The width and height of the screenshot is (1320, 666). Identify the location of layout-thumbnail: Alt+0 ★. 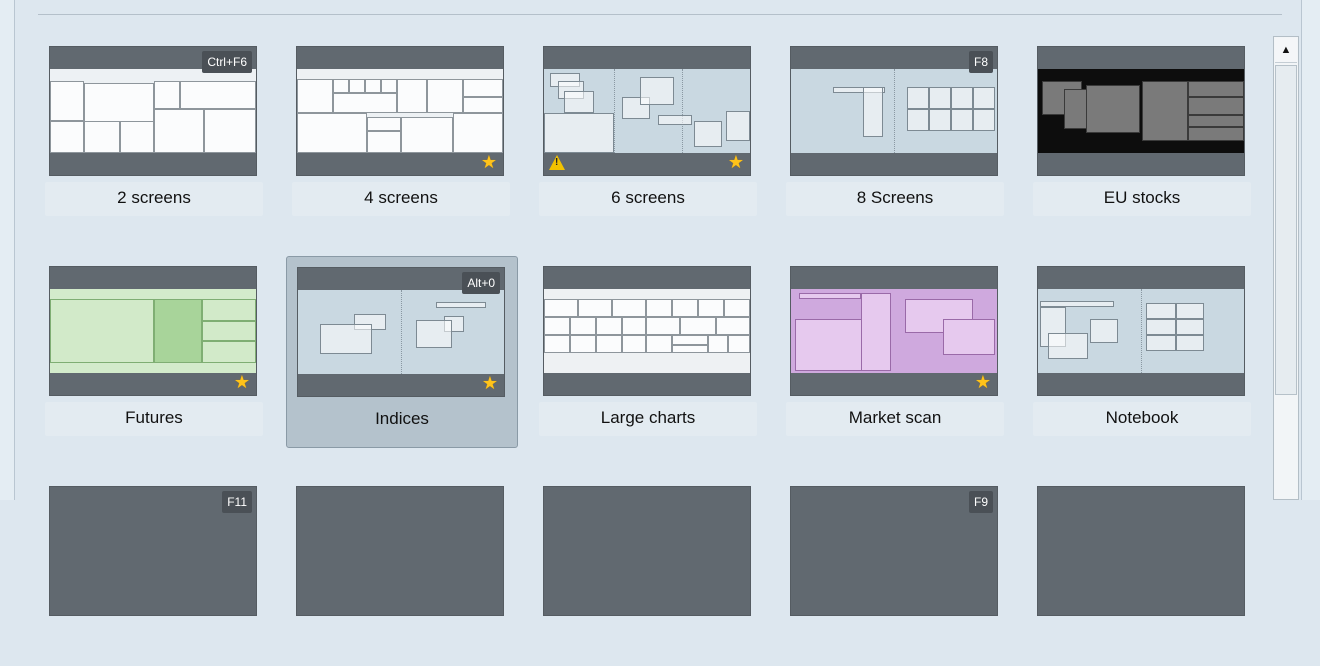
(401, 332).